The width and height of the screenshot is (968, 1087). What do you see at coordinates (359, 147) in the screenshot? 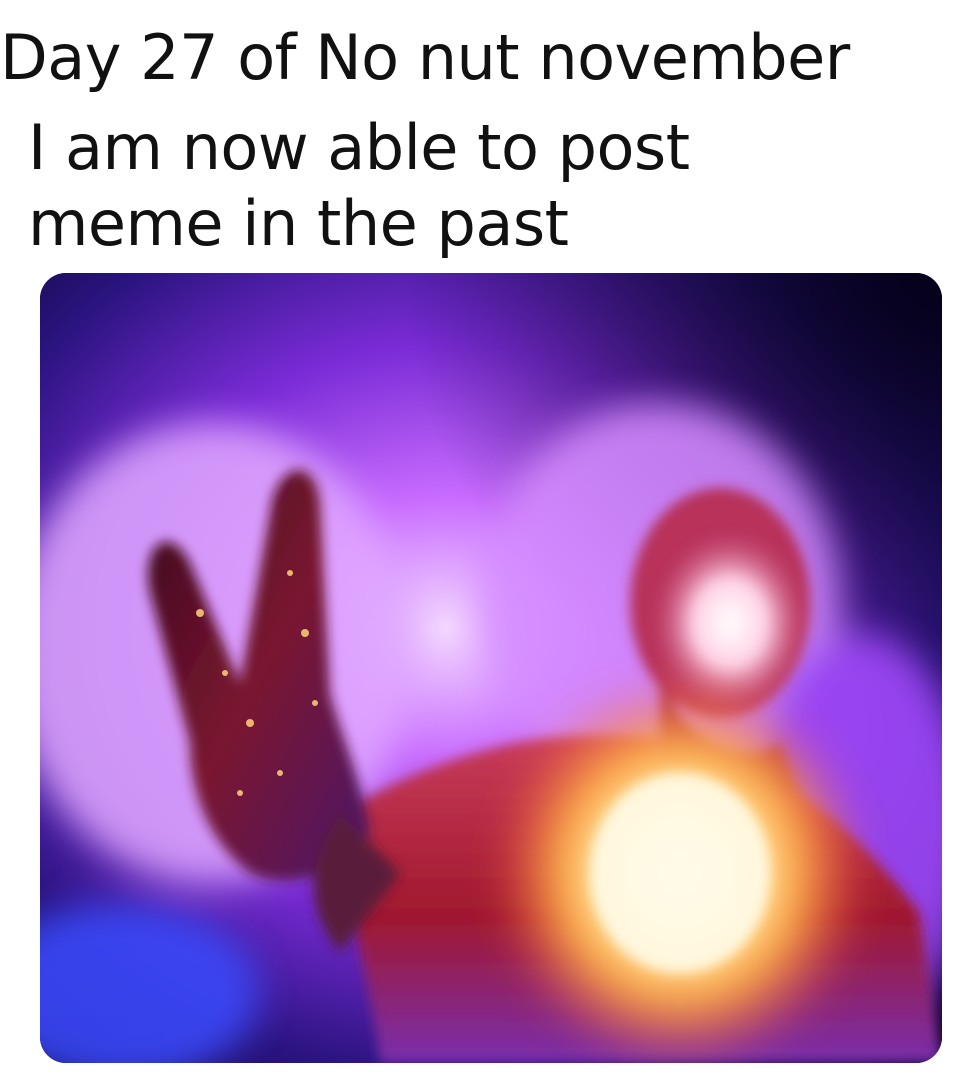
I see `caption-line-2: I am now able to post` at bounding box center [359, 147].